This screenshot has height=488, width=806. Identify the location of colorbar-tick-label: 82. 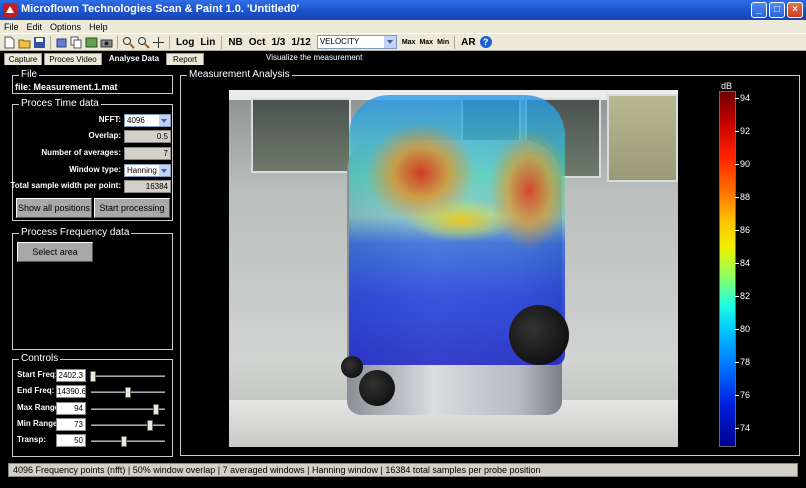
(742, 296).